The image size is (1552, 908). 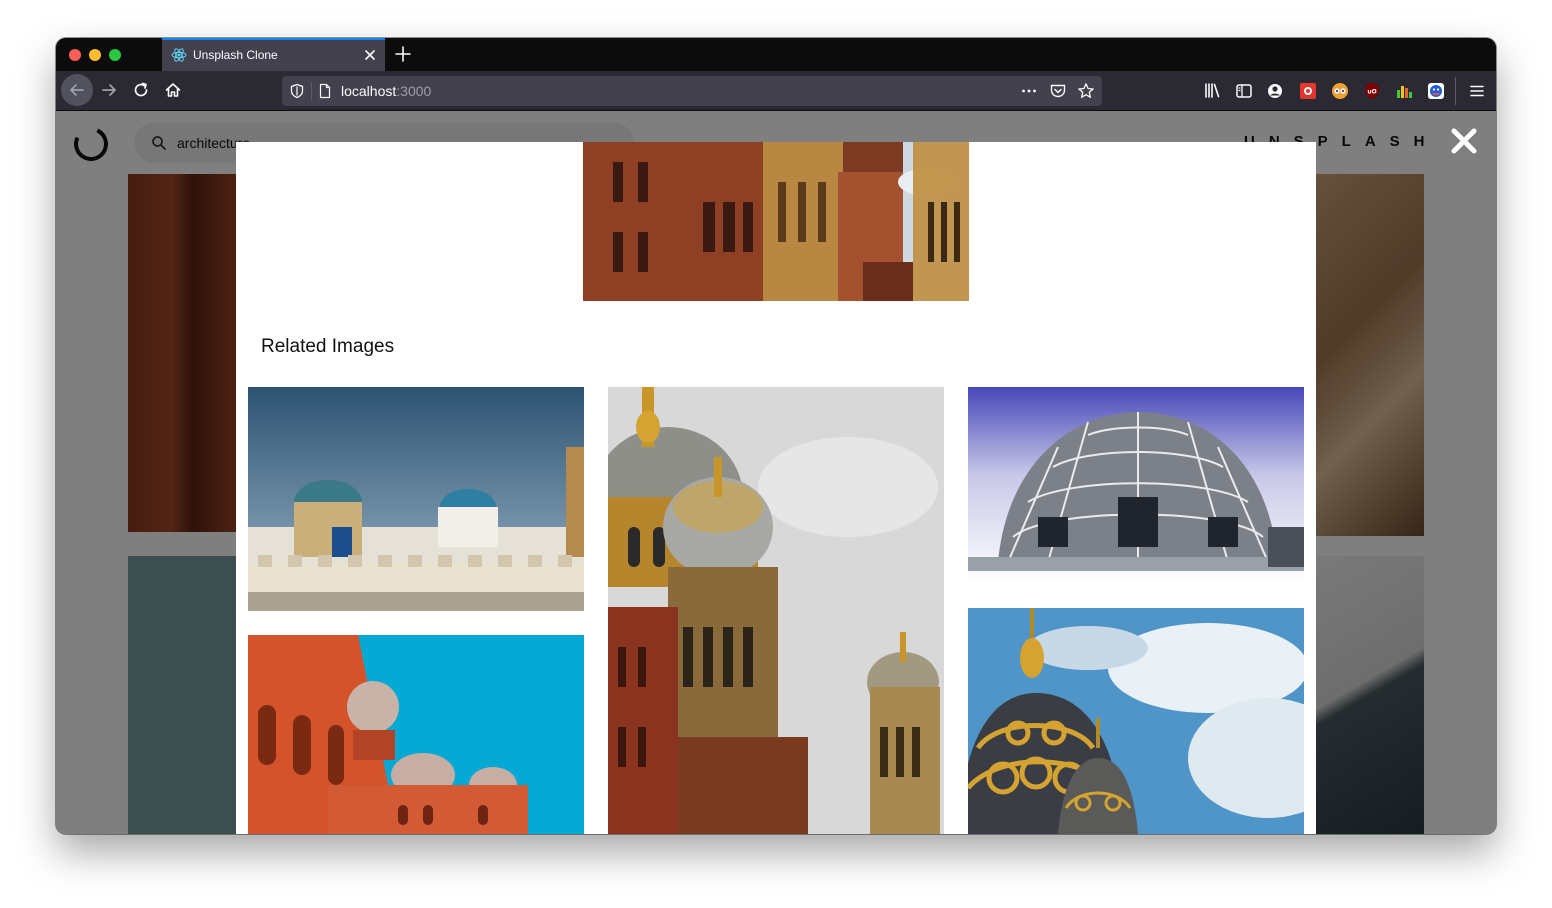 What do you see at coordinates (1086, 91) in the screenshot?
I see `bookmark-star-icon` at bounding box center [1086, 91].